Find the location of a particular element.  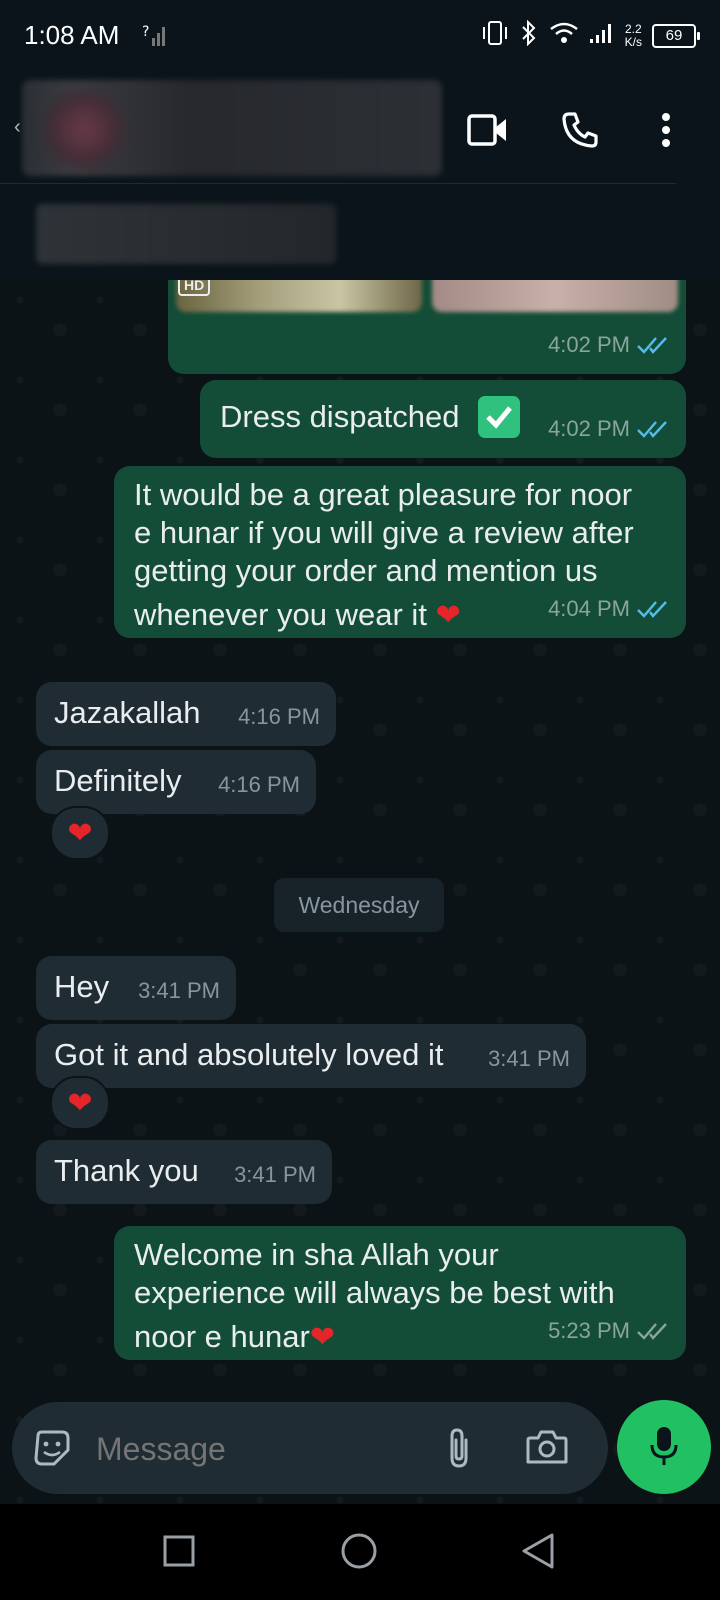

status-time: 1:08 AM is located at coordinates (72, 35).